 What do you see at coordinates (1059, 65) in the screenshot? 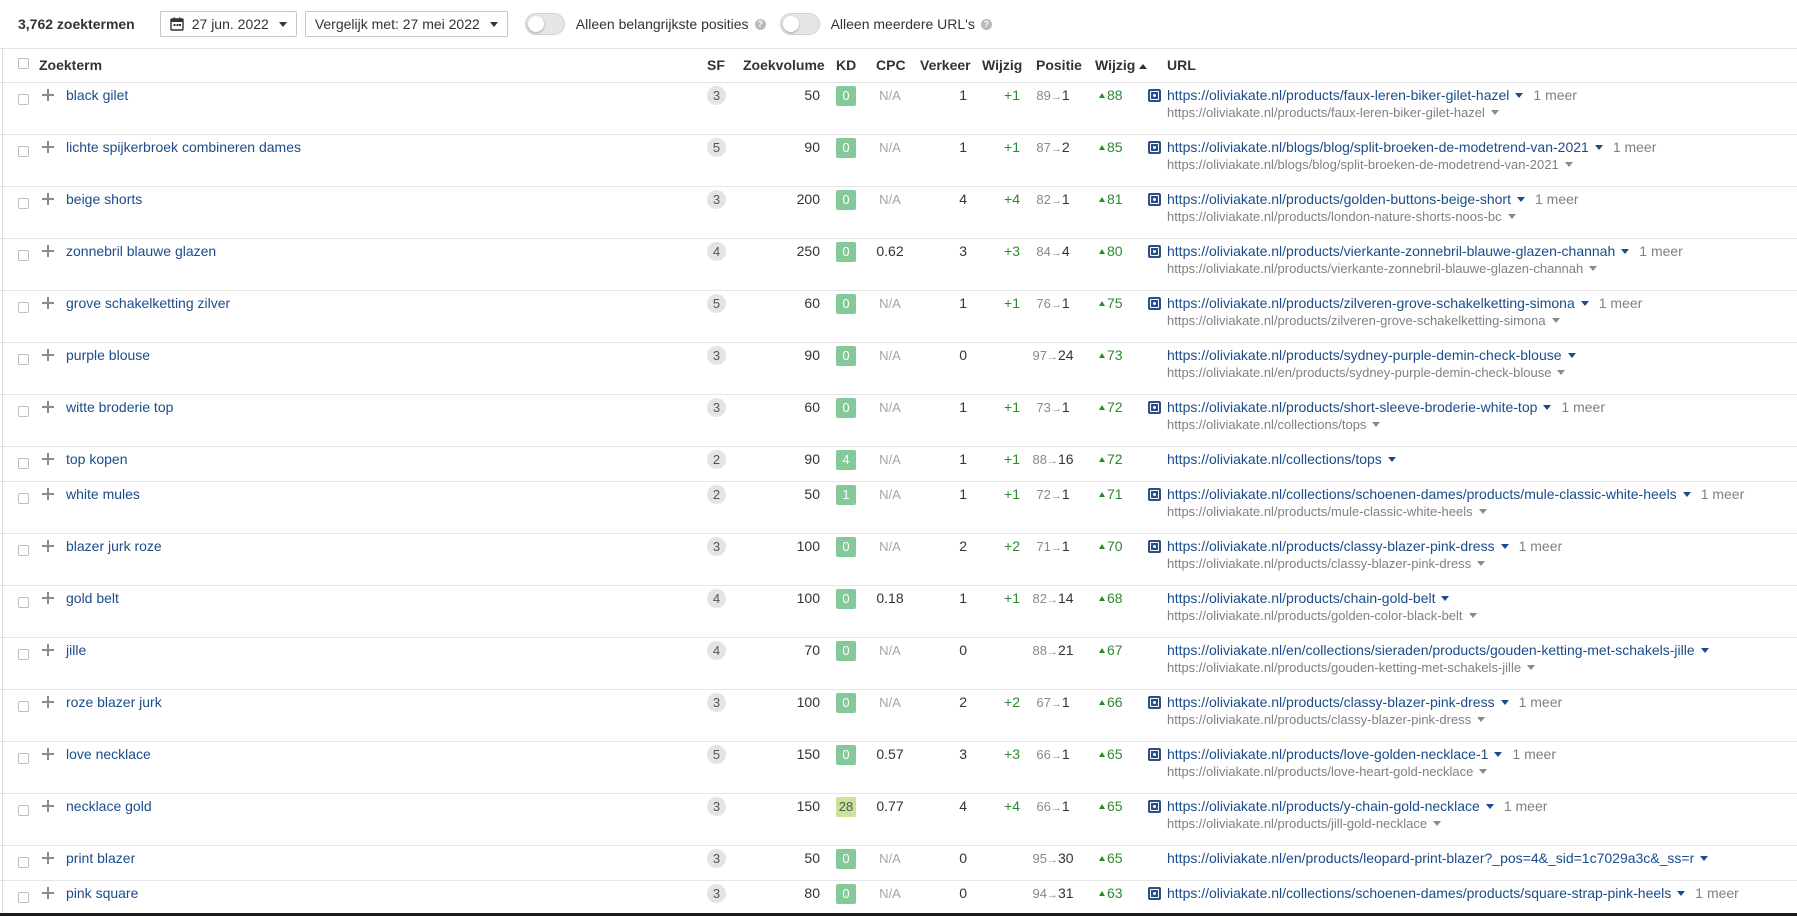
I see `col-position: Positie` at bounding box center [1059, 65].